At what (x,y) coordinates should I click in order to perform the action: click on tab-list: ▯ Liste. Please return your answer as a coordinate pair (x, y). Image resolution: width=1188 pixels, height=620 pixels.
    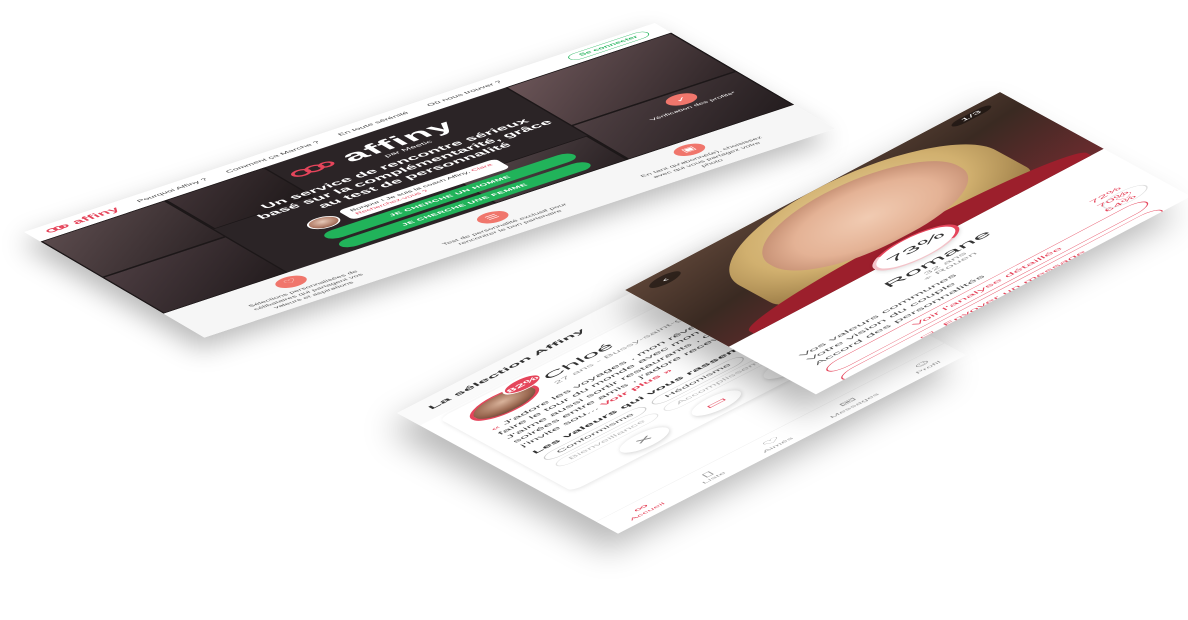
    Looking at the image, I should click on (709, 475).